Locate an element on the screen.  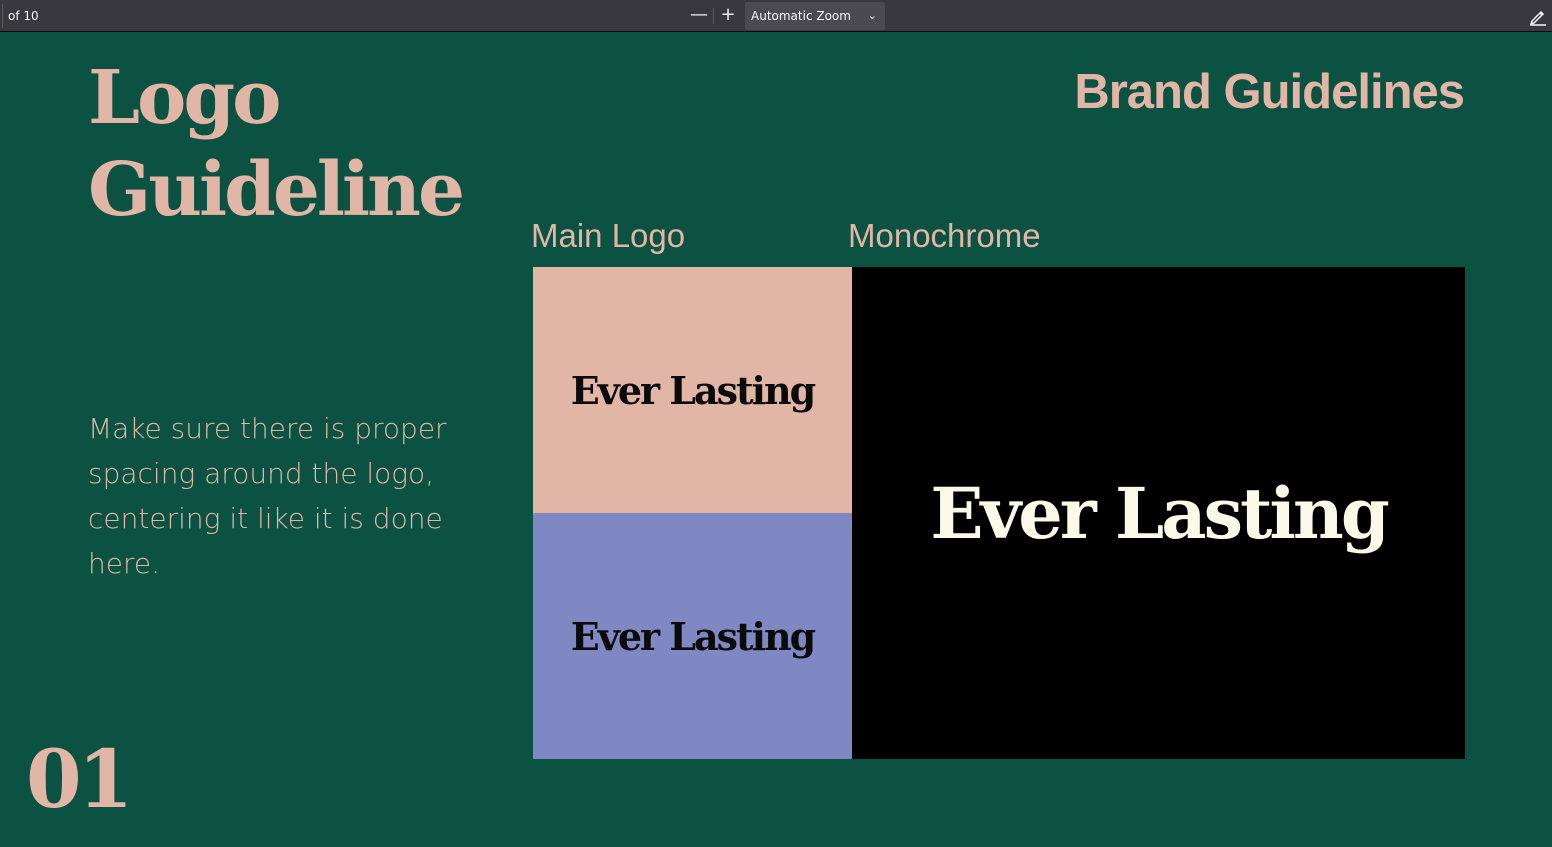
logo-panel-pink: Ever Lasting is located at coordinates (692, 390).